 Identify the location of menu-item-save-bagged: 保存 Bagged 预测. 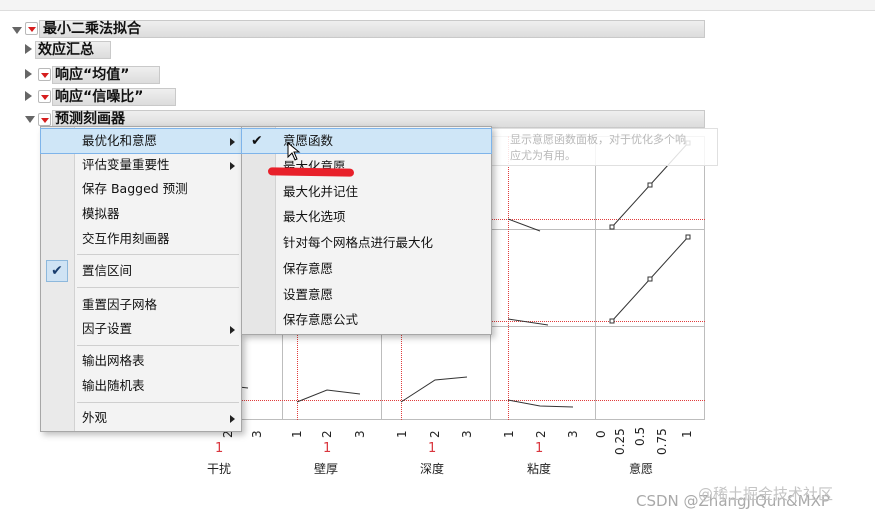
(141, 189).